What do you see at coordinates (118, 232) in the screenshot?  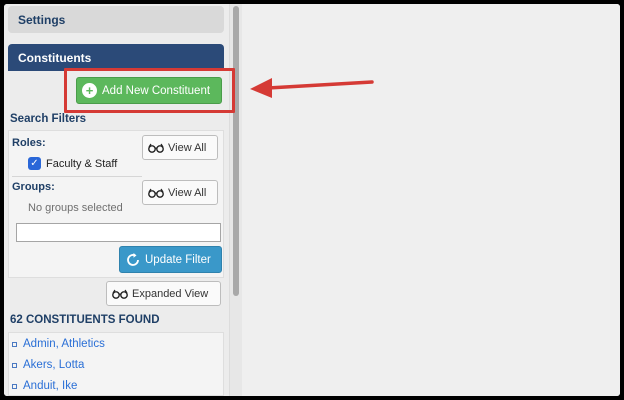 I see `filter-text-input` at bounding box center [118, 232].